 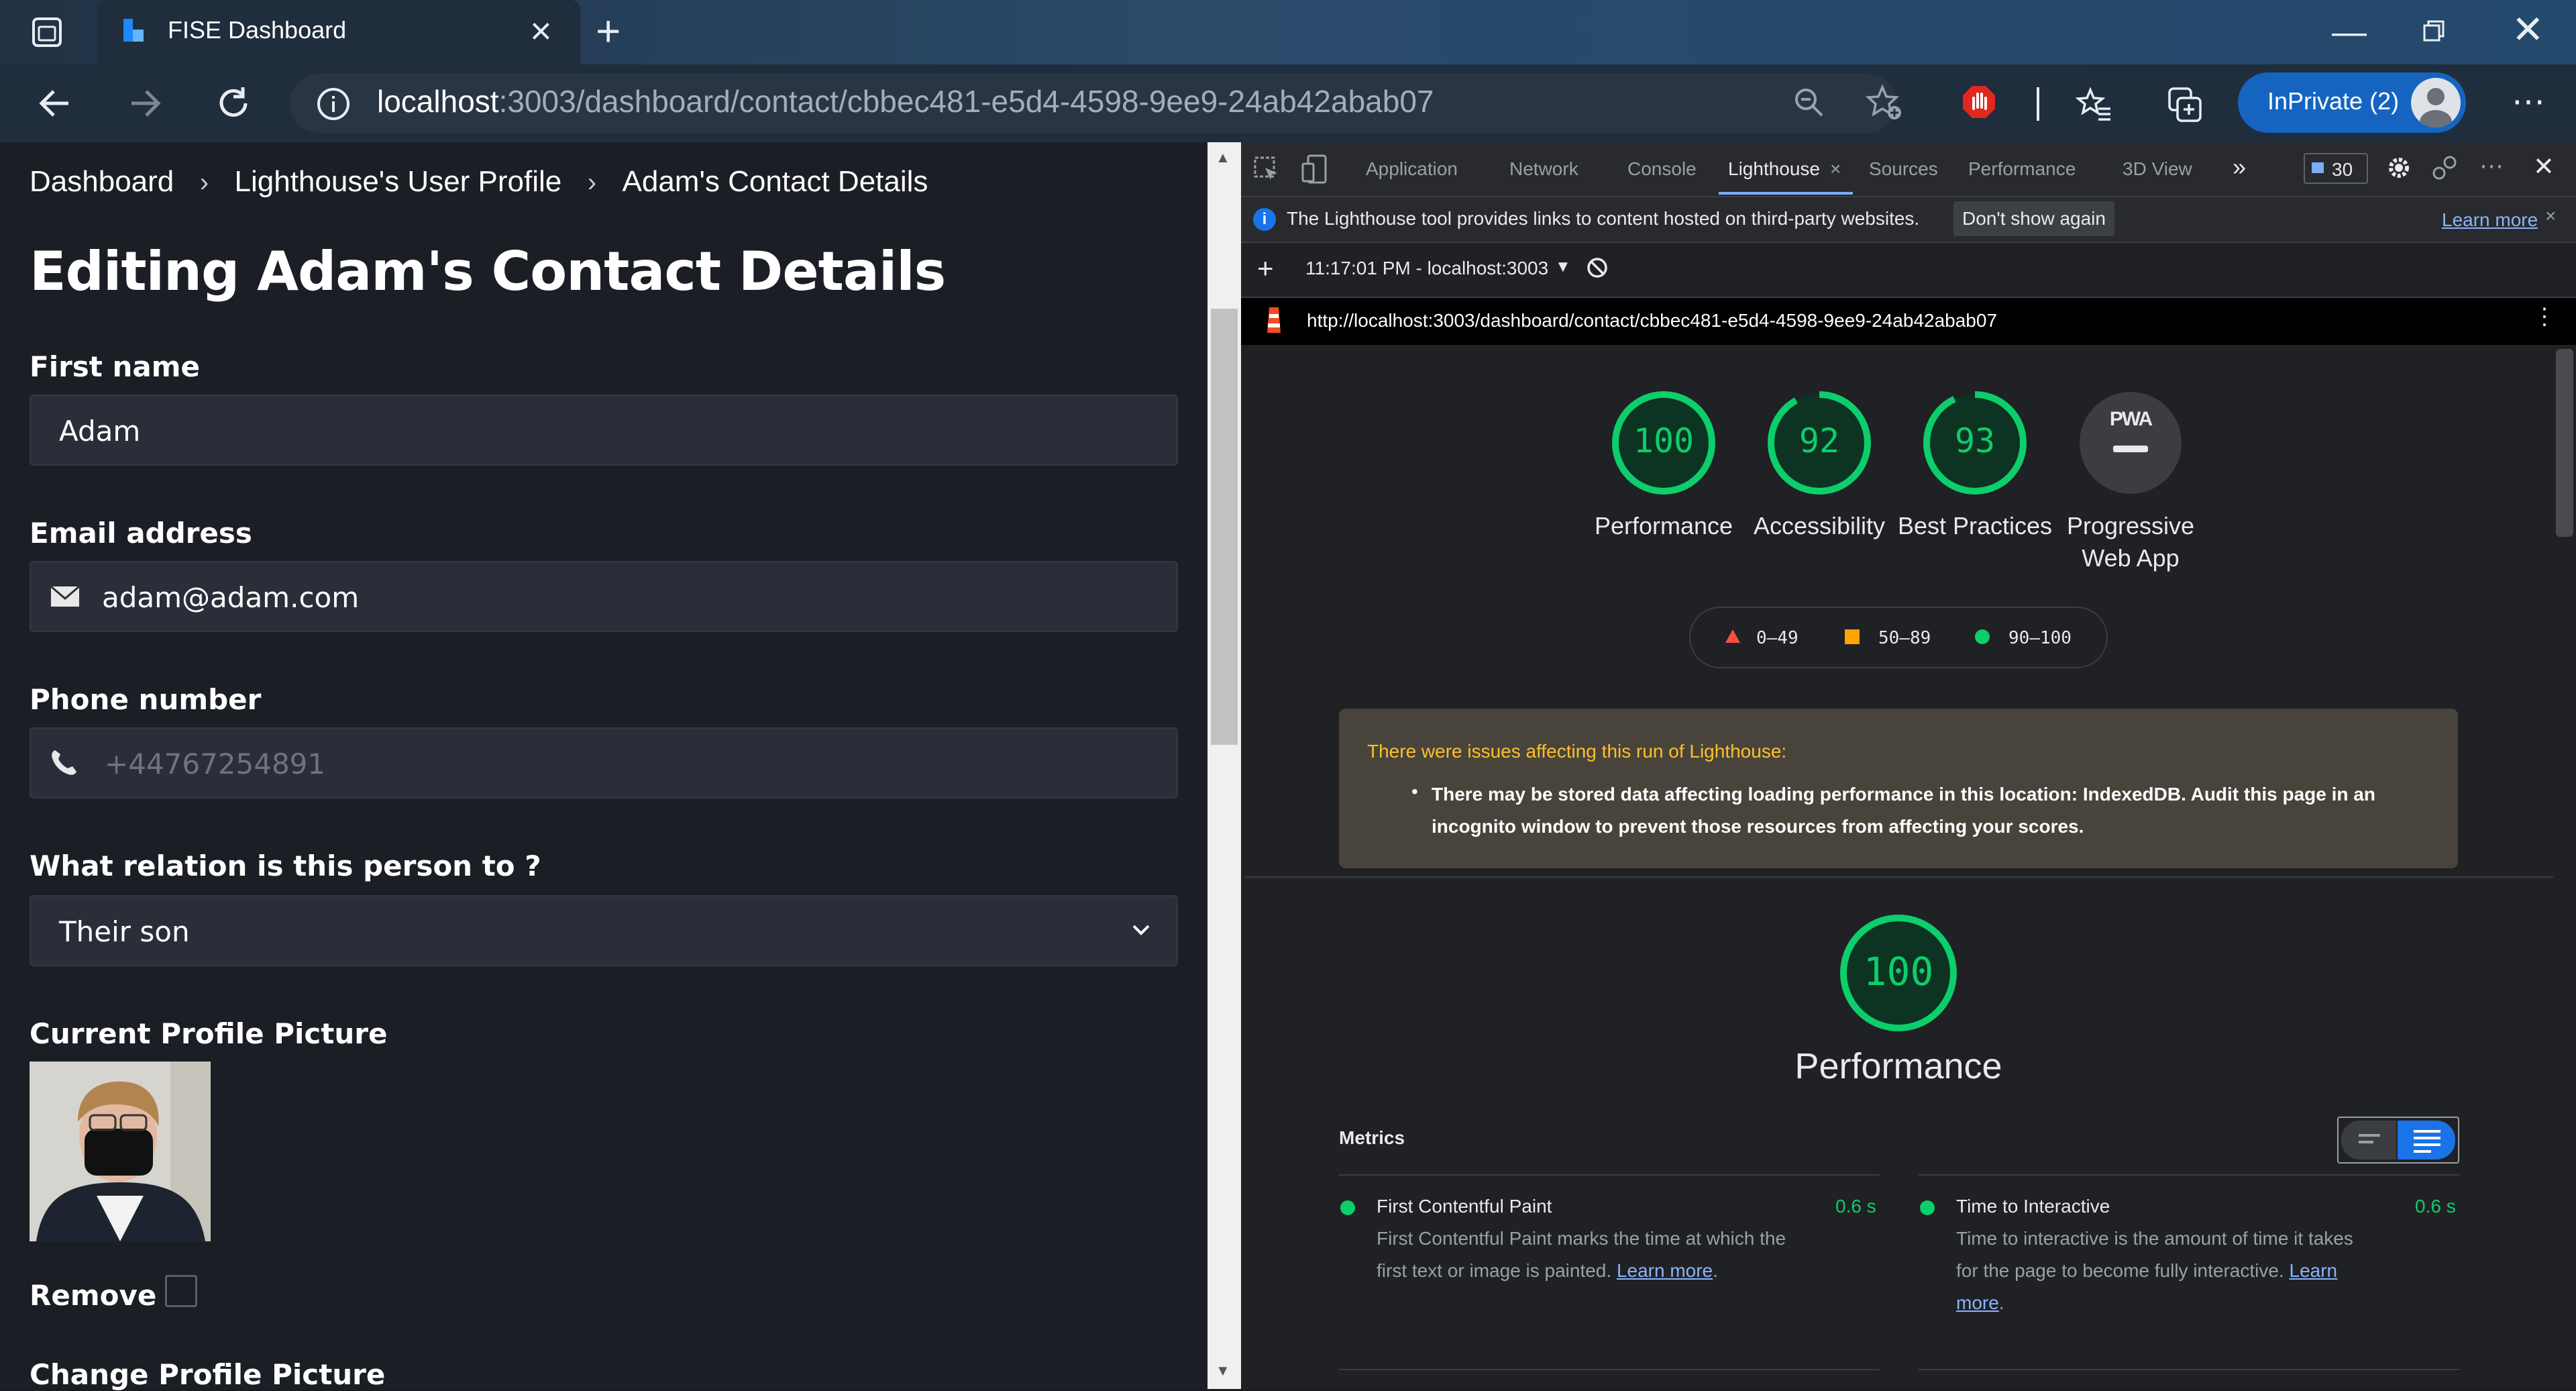 I want to click on remove-checkbox, so click(x=181, y=1291).